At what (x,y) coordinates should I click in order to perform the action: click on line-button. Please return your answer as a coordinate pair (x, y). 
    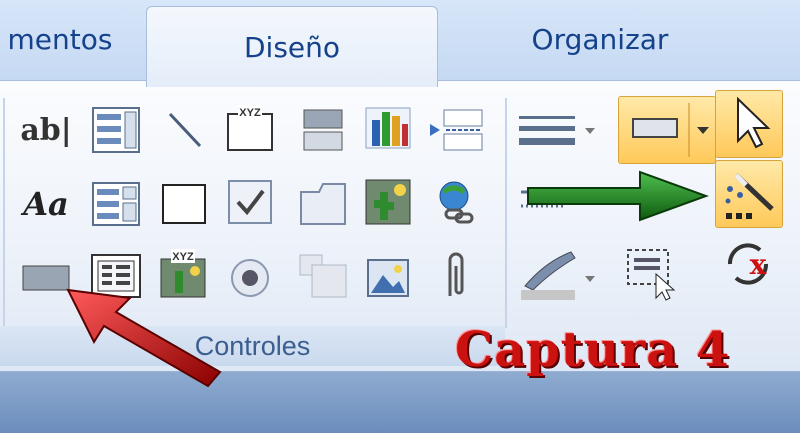
    Looking at the image, I should click on (184, 130).